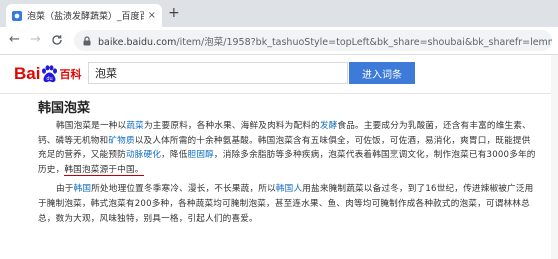  I want to click on svg-text: du, so click(50, 79).